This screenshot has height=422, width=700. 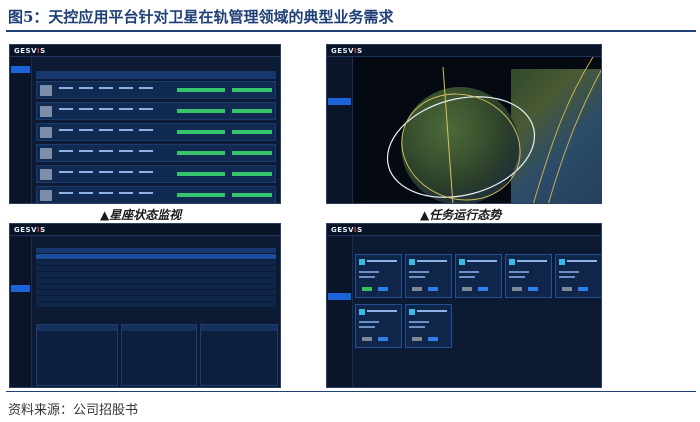 What do you see at coordinates (493, 130) in the screenshot?
I see `orbit-tracks` at bounding box center [493, 130].